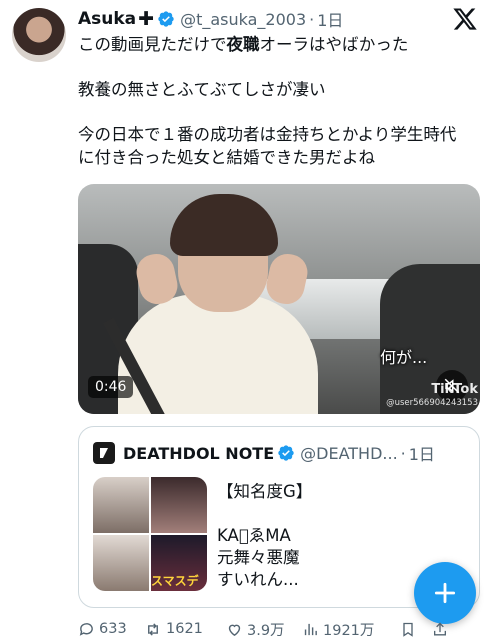 This screenshot has height=640, width=492. I want to click on reply-count: 633, so click(113, 629).